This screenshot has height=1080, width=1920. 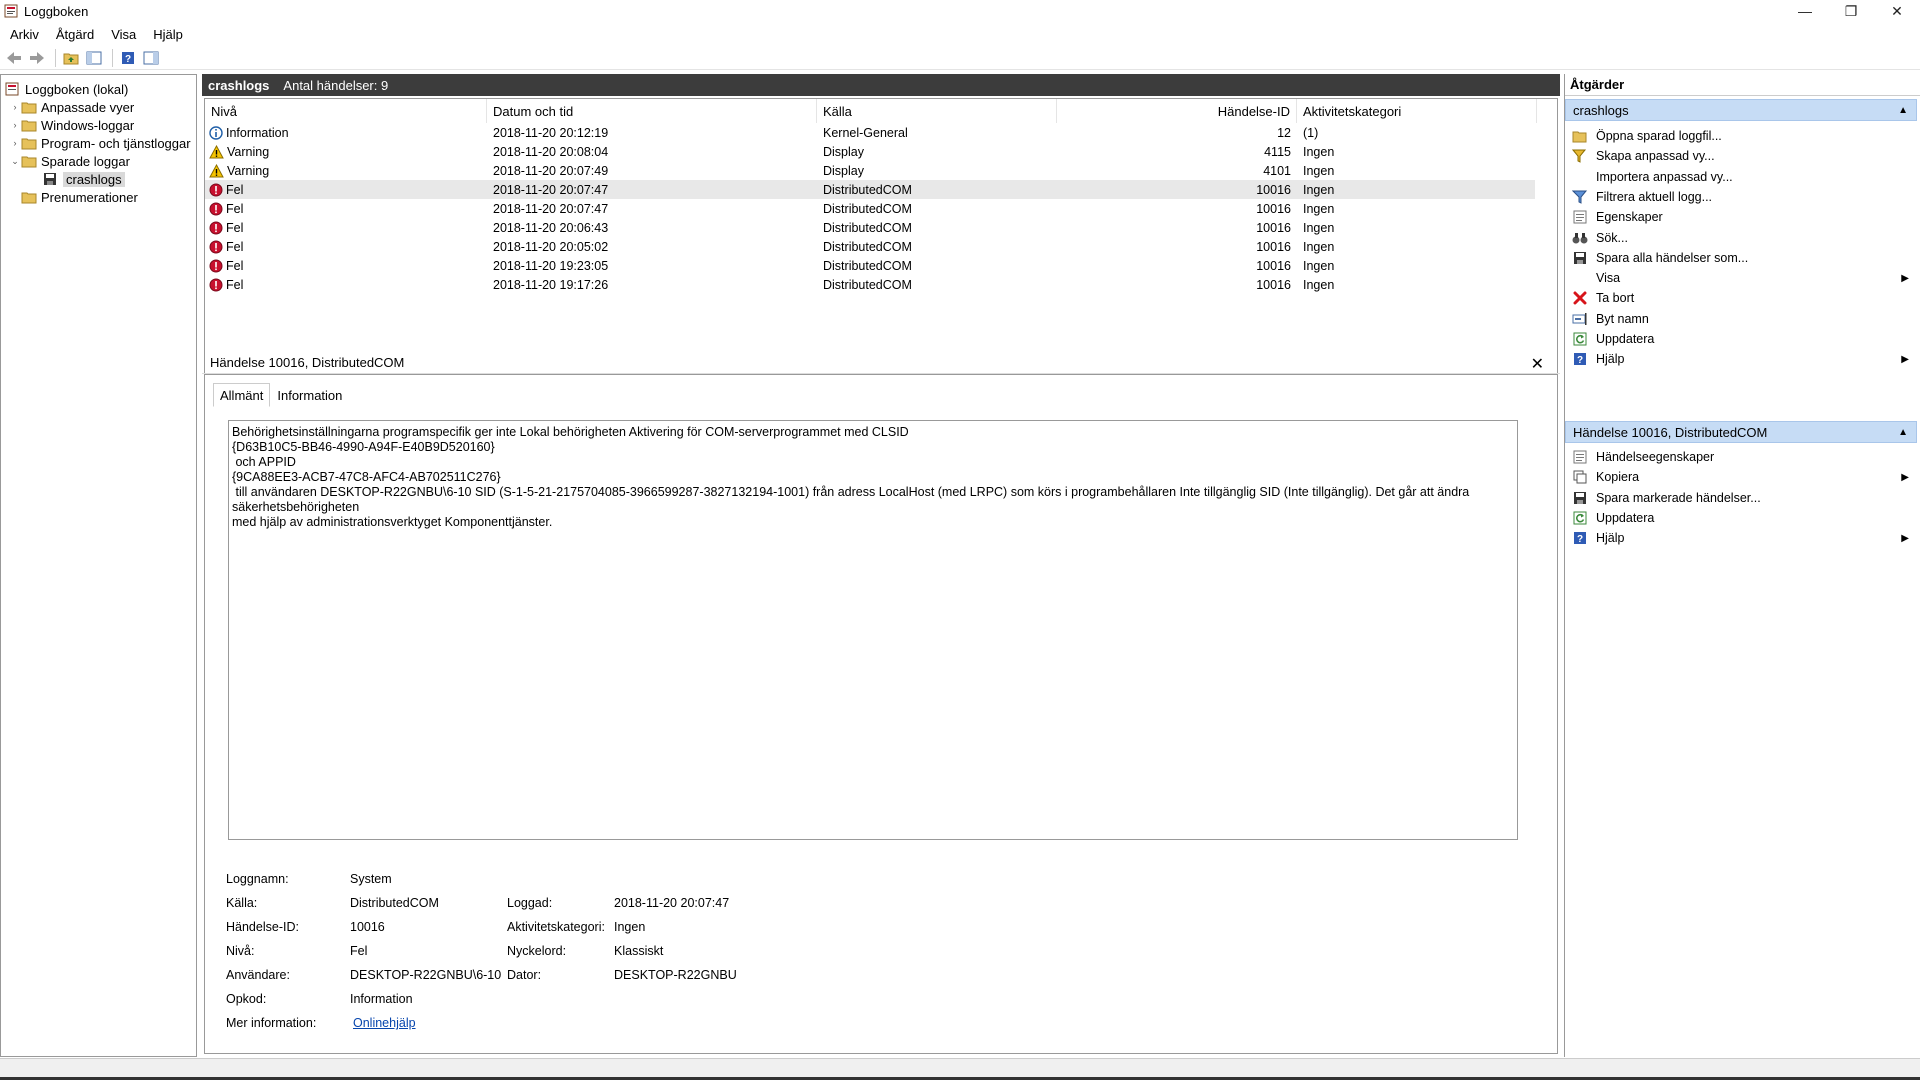 What do you see at coordinates (1417, 111) in the screenshot?
I see `column-header-category: Aktivitetskategori` at bounding box center [1417, 111].